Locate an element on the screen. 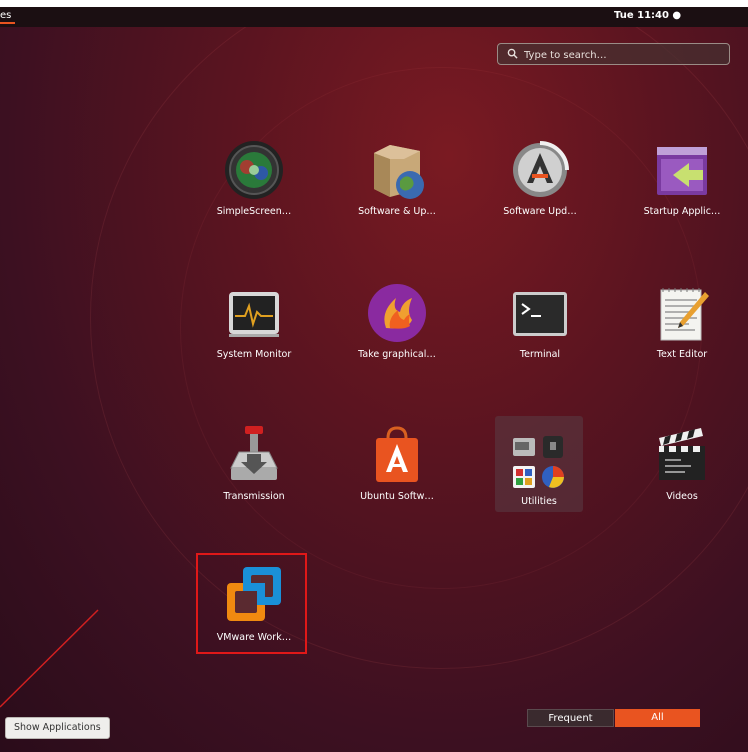 Image resolution: width=748 pixels, height=752 pixels. annotation-arrow is located at coordinates (49, 658).